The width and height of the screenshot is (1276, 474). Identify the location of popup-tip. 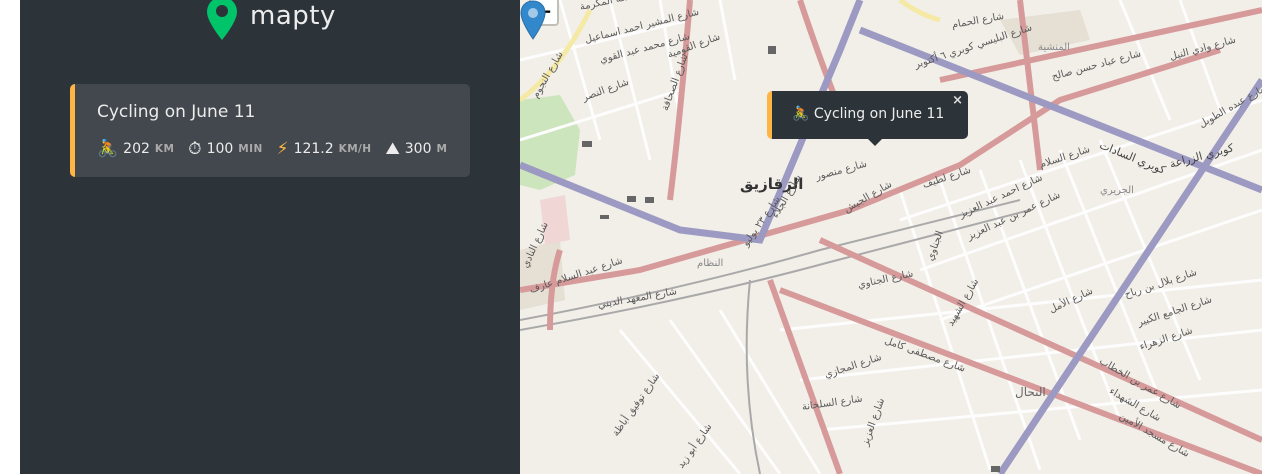
(875, 141).